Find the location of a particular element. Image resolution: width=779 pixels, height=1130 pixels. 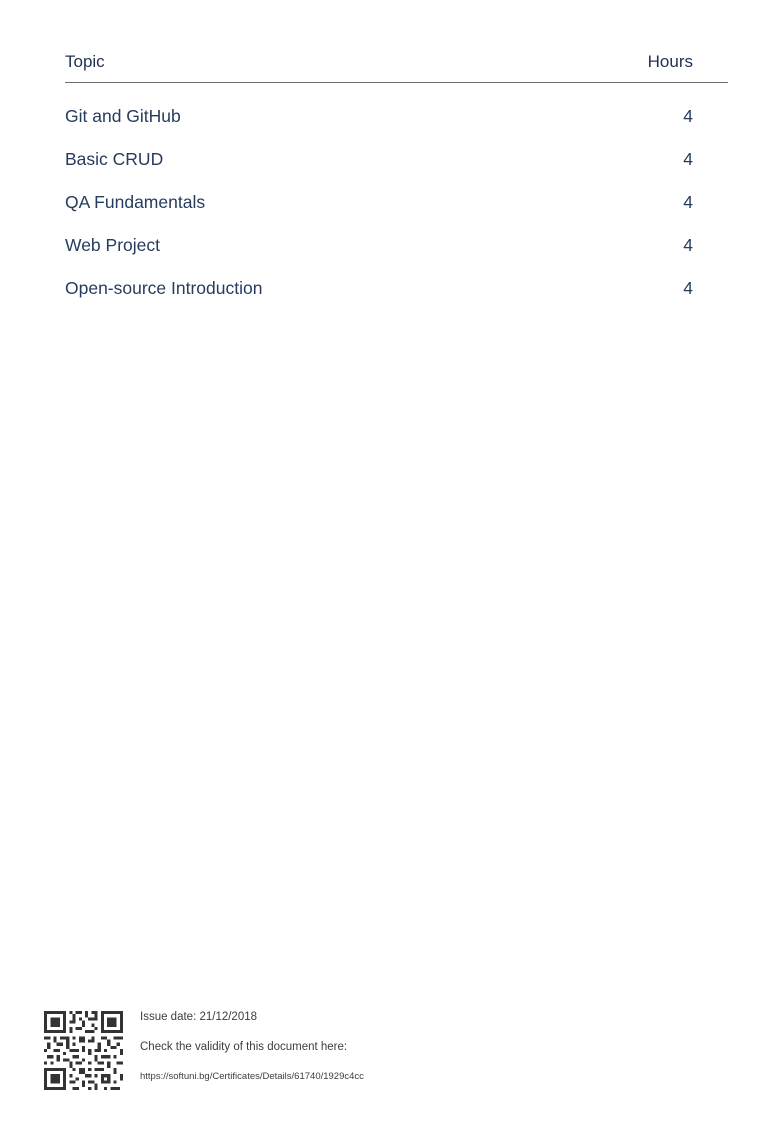

table-row: QA Fundamentals 4 is located at coordinates (396, 213).